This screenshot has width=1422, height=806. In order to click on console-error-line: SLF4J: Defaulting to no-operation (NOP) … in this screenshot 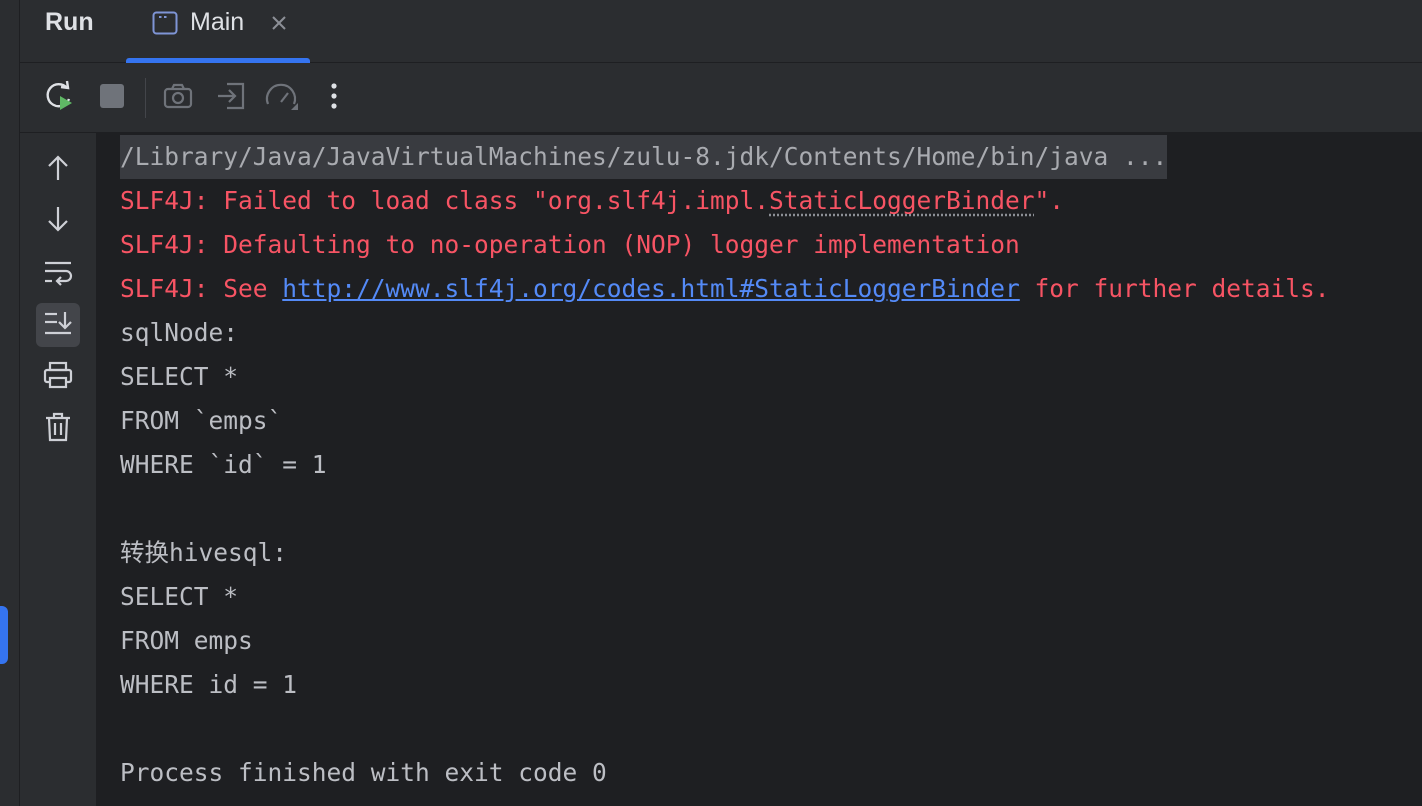, I will do `click(570, 244)`.